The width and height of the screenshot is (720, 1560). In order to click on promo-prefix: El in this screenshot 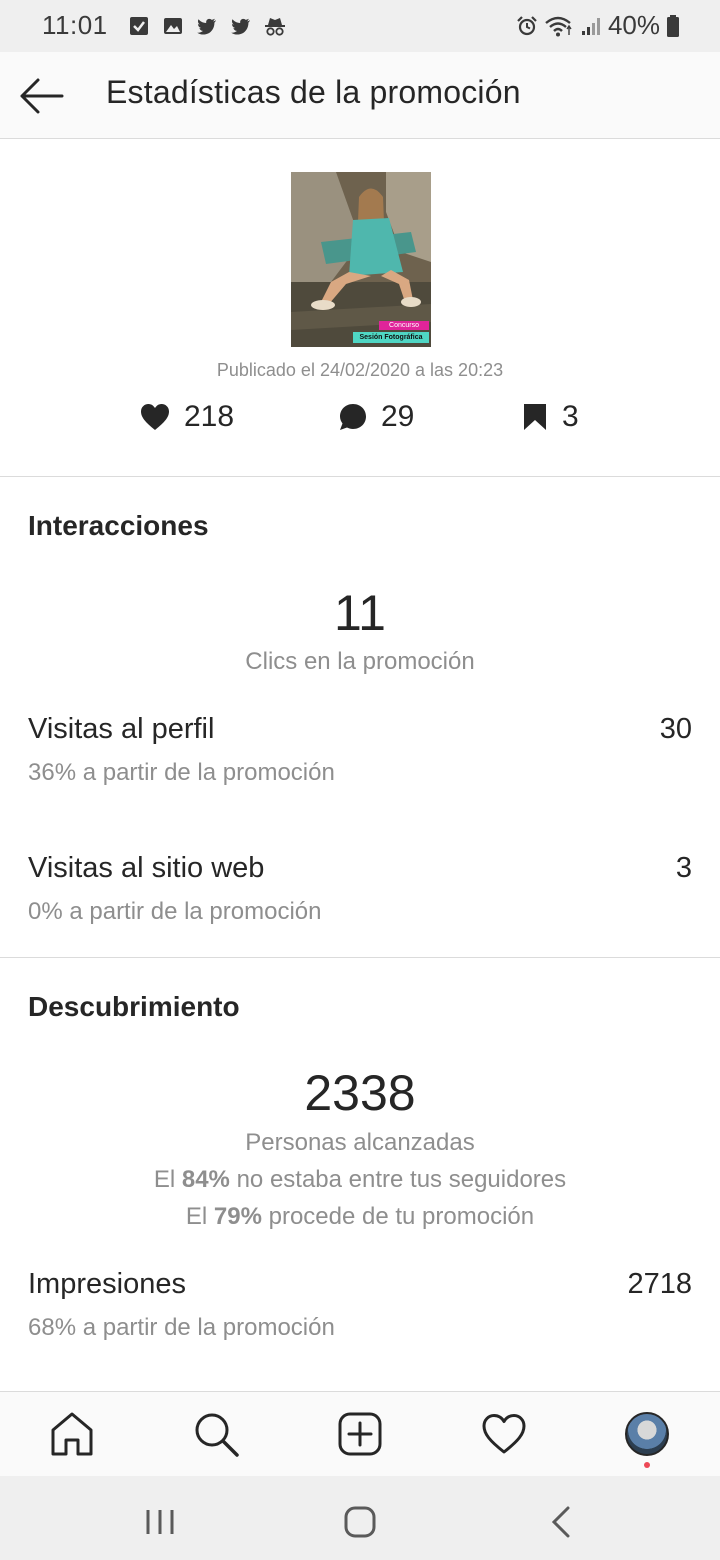, I will do `click(199, 1216)`.